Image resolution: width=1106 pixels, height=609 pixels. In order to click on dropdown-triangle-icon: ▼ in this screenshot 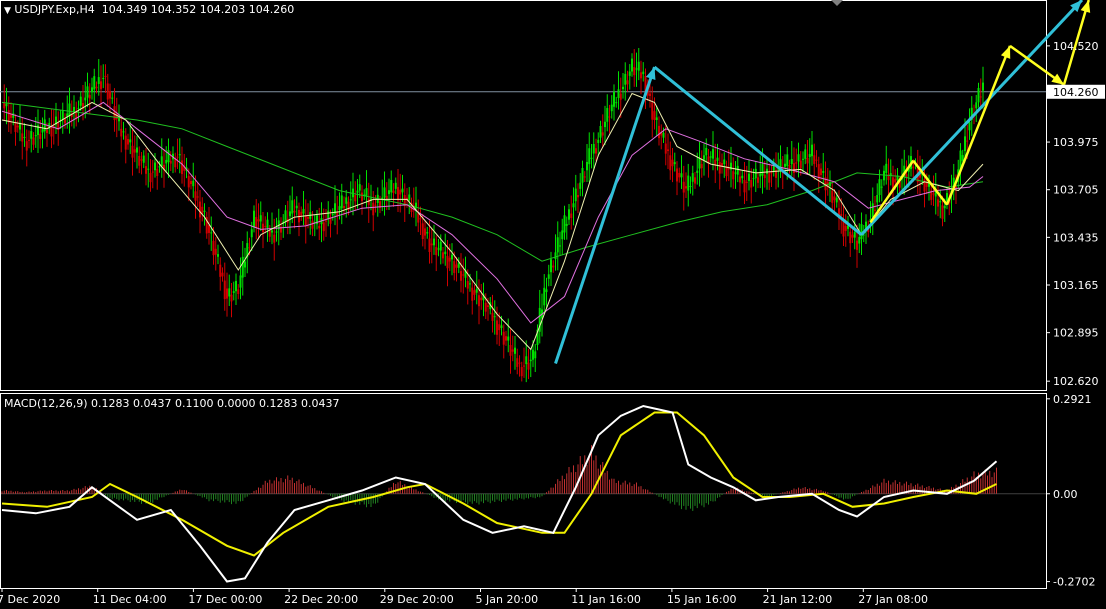, I will do `click(7, 11)`.